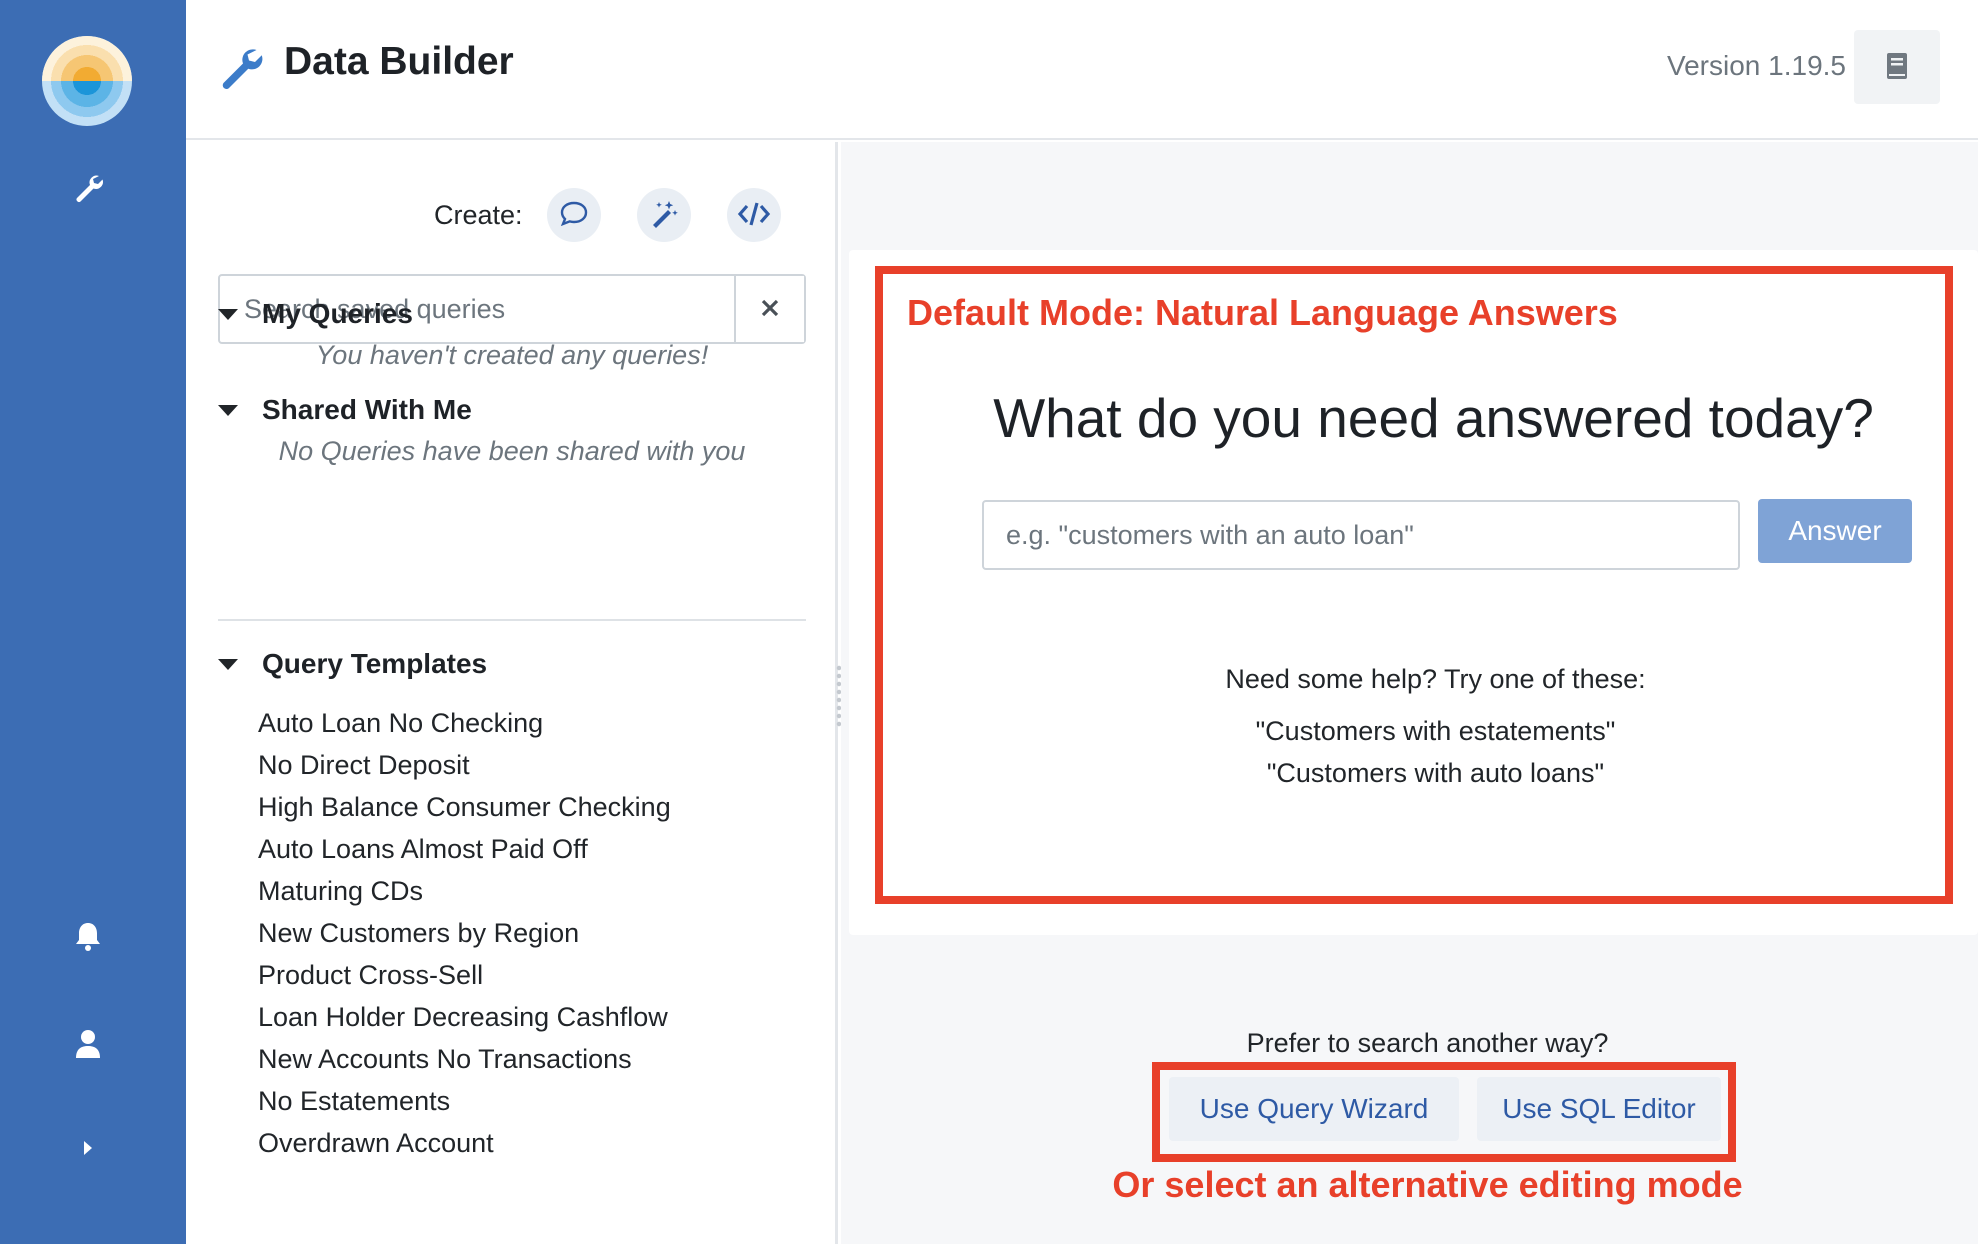 This screenshot has width=1978, height=1244. Describe the element at coordinates (87, 81) in the screenshot. I see `logo` at that location.